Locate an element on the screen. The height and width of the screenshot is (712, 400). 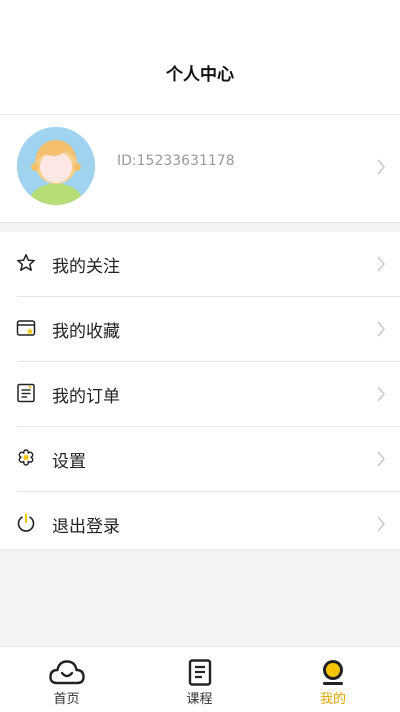
avatar-illustration is located at coordinates (56, 166).